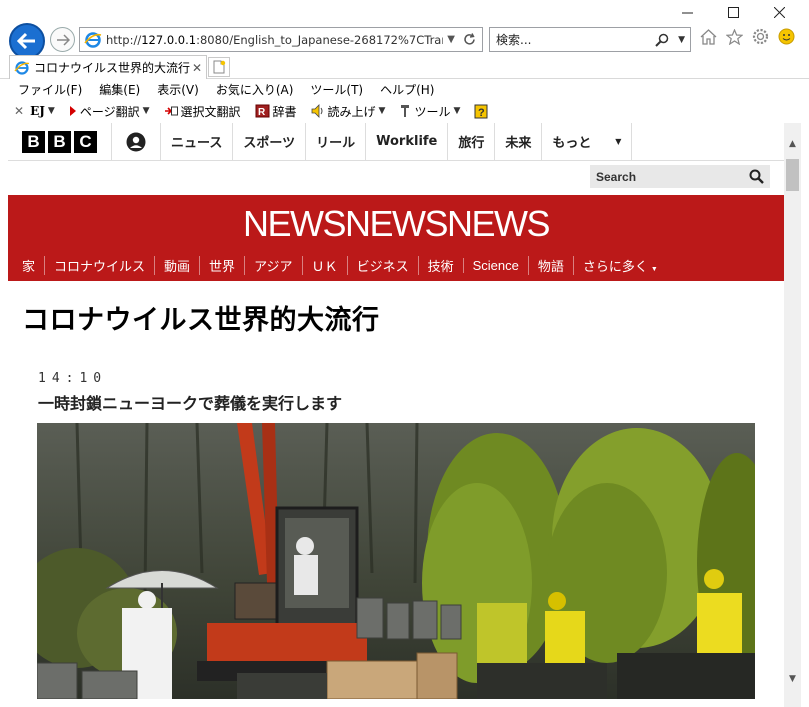  What do you see at coordinates (632, 142) in the screenshot?
I see `divider` at bounding box center [632, 142].